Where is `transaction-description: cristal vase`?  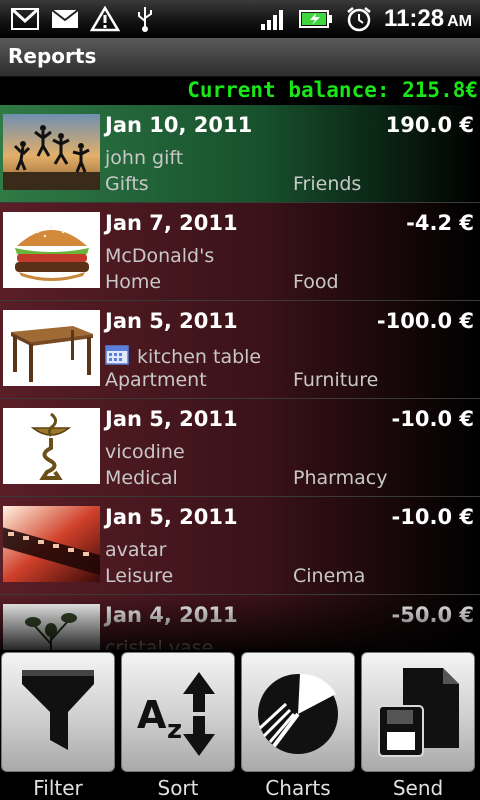
transaction-description: cristal vase is located at coordinates (159, 643).